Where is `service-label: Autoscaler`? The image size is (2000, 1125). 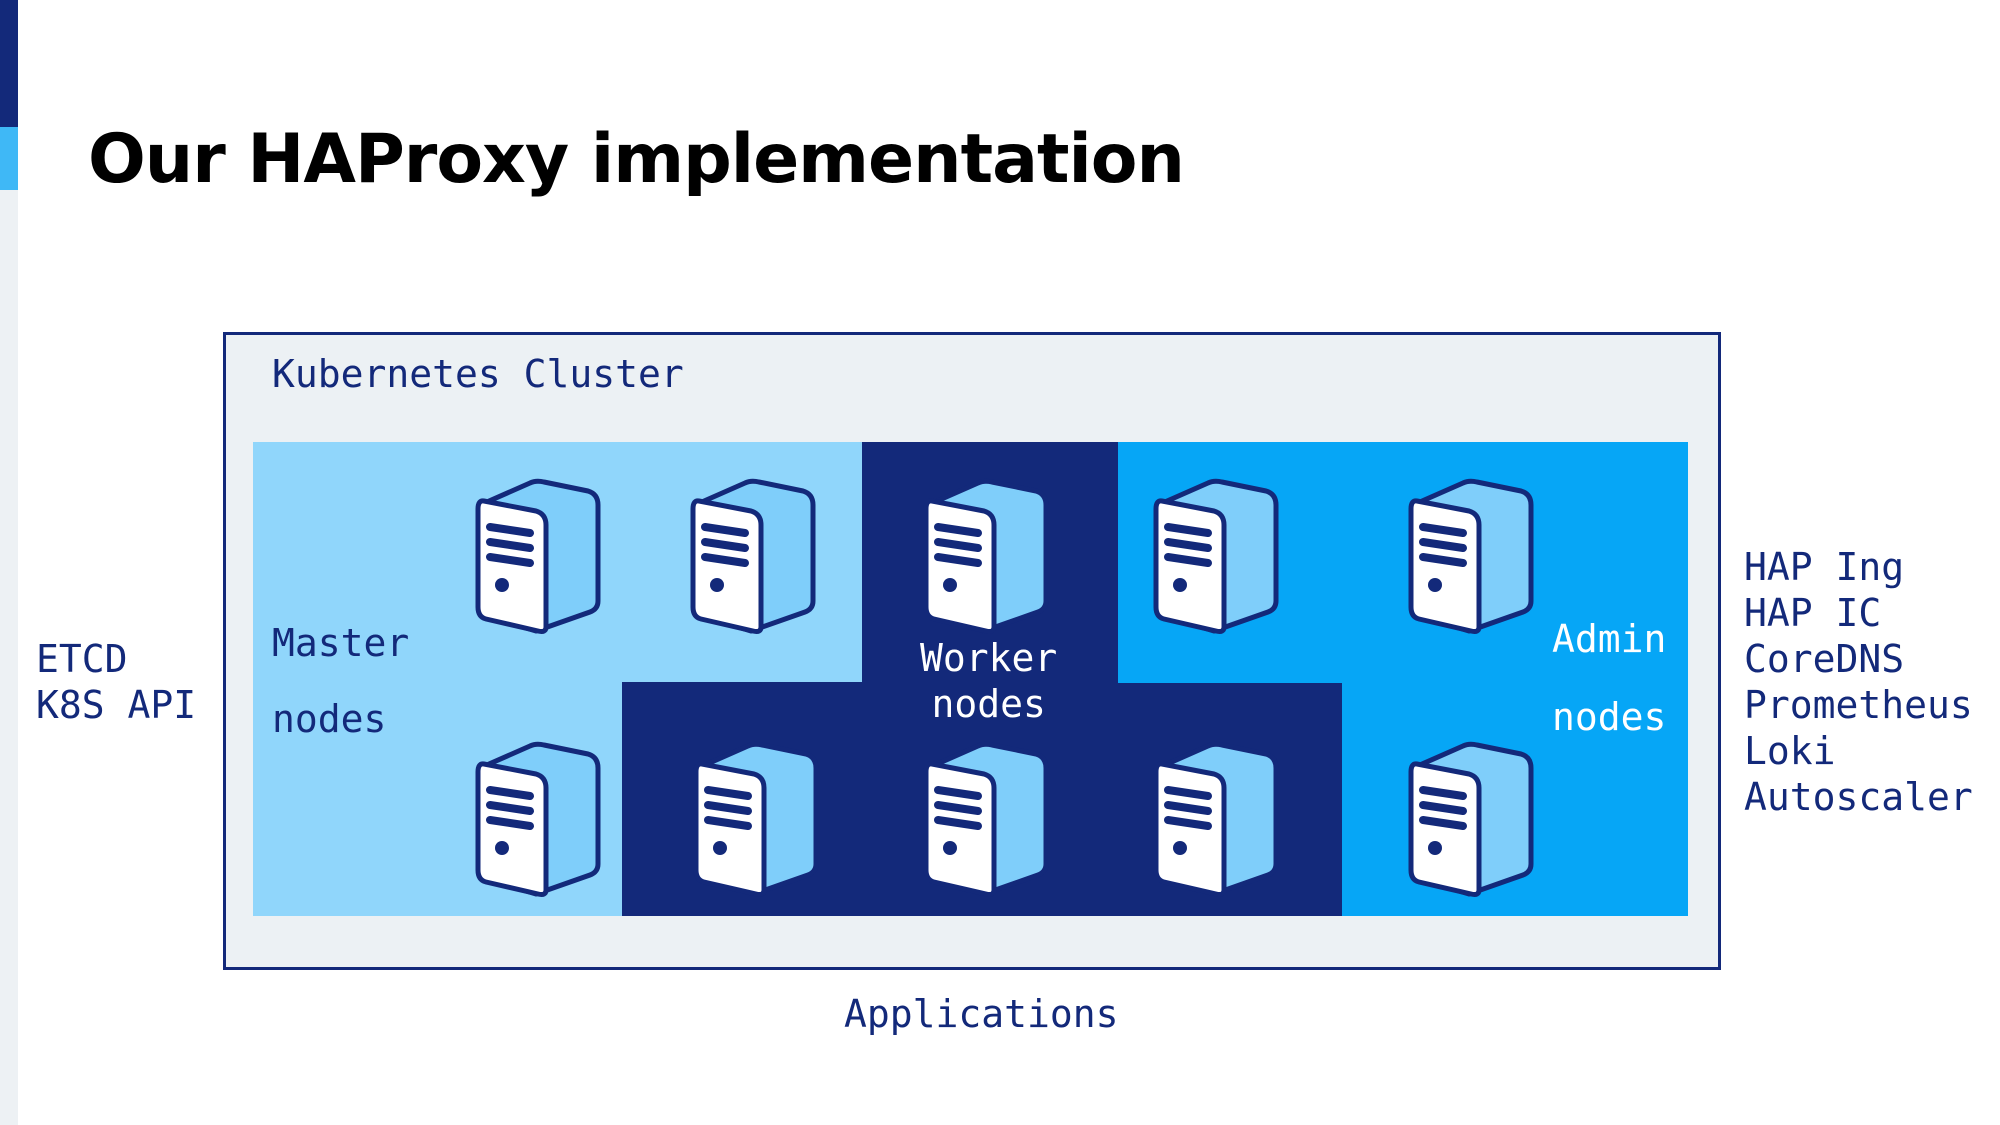
service-label: Autoscaler is located at coordinates (1858, 797).